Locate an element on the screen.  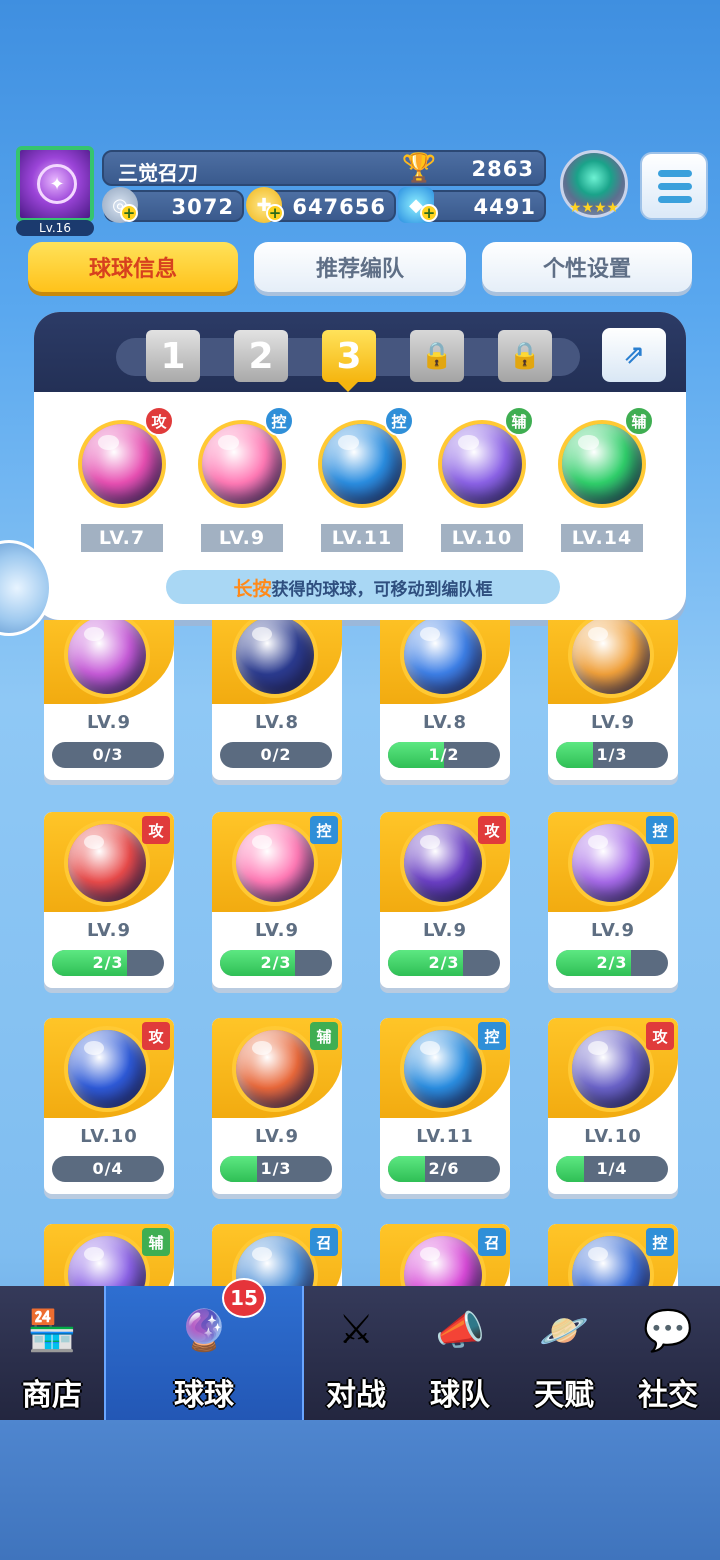
menu-button is located at coordinates (674, 186).